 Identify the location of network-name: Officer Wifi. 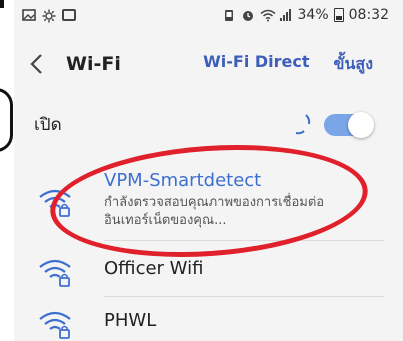
(154, 268).